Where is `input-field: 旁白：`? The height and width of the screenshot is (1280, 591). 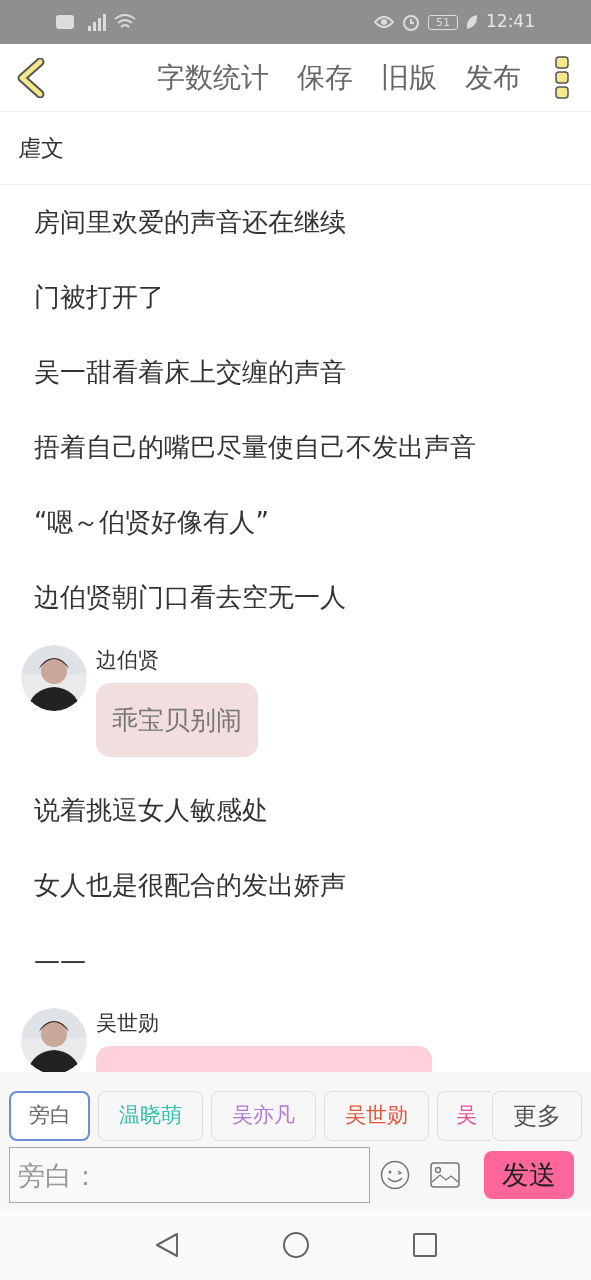 input-field: 旁白： is located at coordinates (189, 1175).